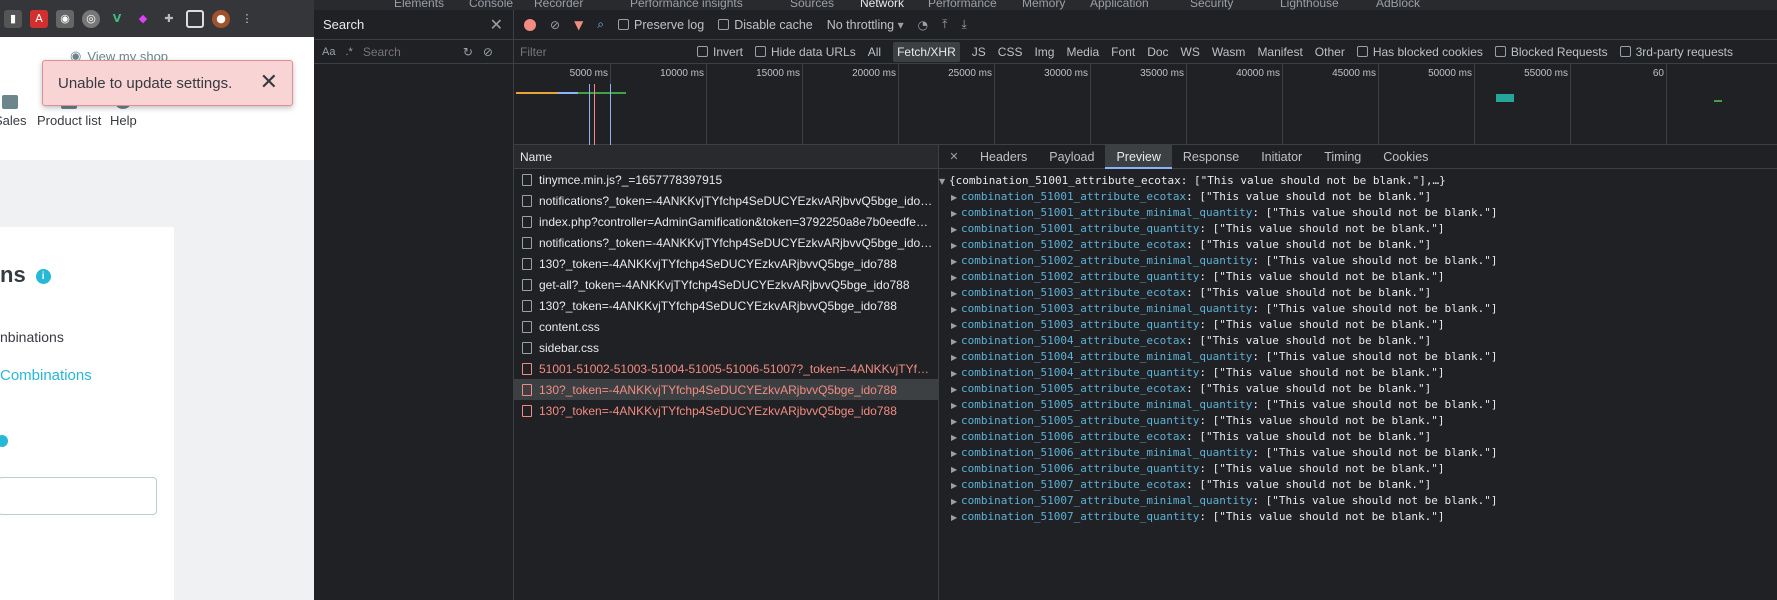  I want to click on side-panel-icon, so click(195, 18).